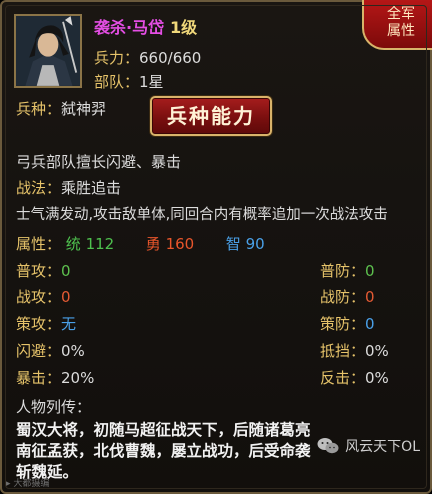 This screenshot has height=494, width=432. I want to click on attributes-row: 属性： 统 112 勇 160 智 90, so click(140, 243).